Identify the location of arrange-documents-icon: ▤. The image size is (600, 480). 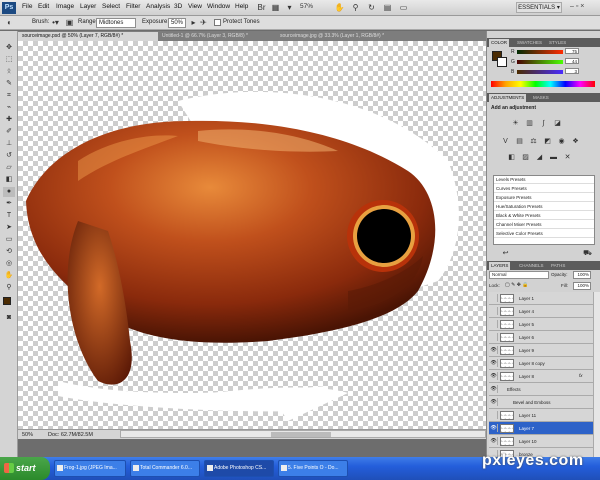
(387, 7).